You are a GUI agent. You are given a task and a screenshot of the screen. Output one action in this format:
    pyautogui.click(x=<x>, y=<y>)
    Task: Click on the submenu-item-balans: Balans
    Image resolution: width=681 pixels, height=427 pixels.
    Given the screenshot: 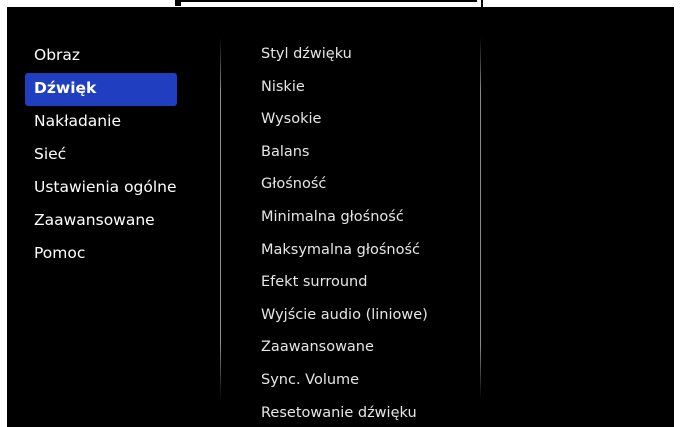 What is the action you would take?
    pyautogui.click(x=371, y=153)
    